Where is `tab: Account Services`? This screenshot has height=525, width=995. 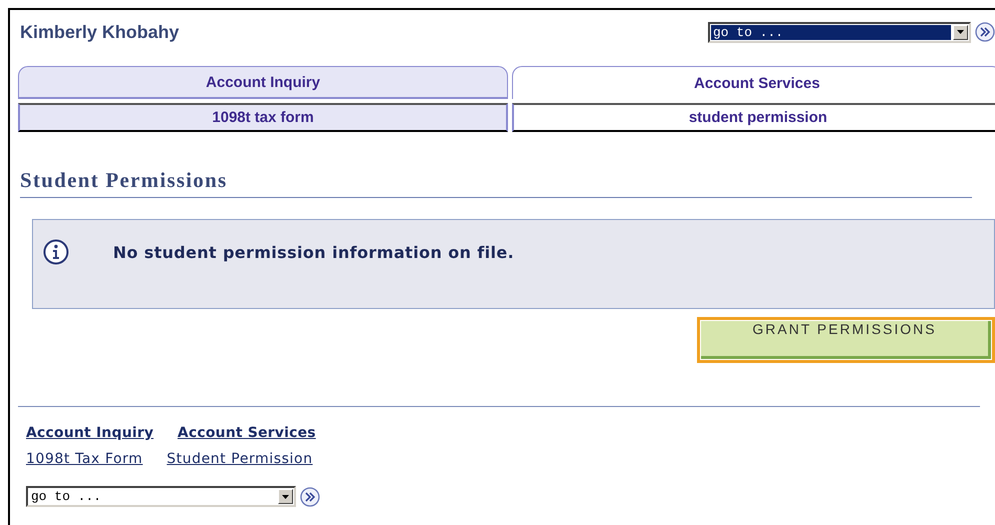 tab: Account Services is located at coordinates (753, 82).